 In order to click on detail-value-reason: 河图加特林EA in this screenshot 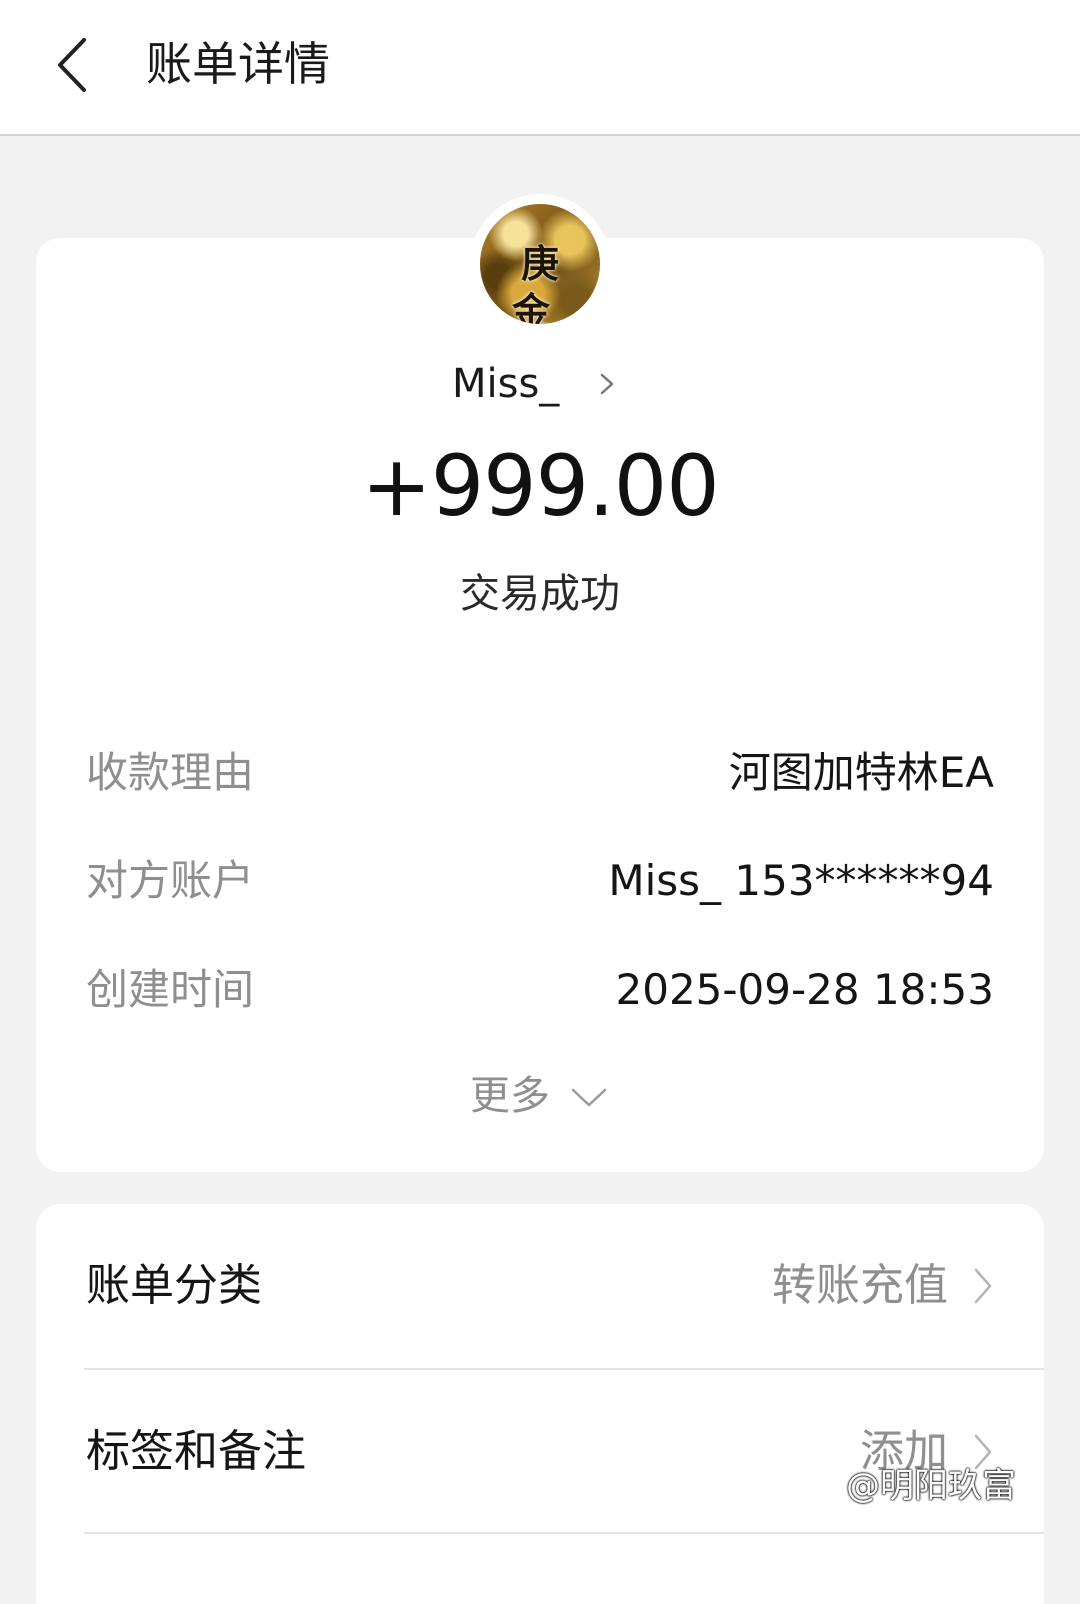, I will do `click(861, 772)`.